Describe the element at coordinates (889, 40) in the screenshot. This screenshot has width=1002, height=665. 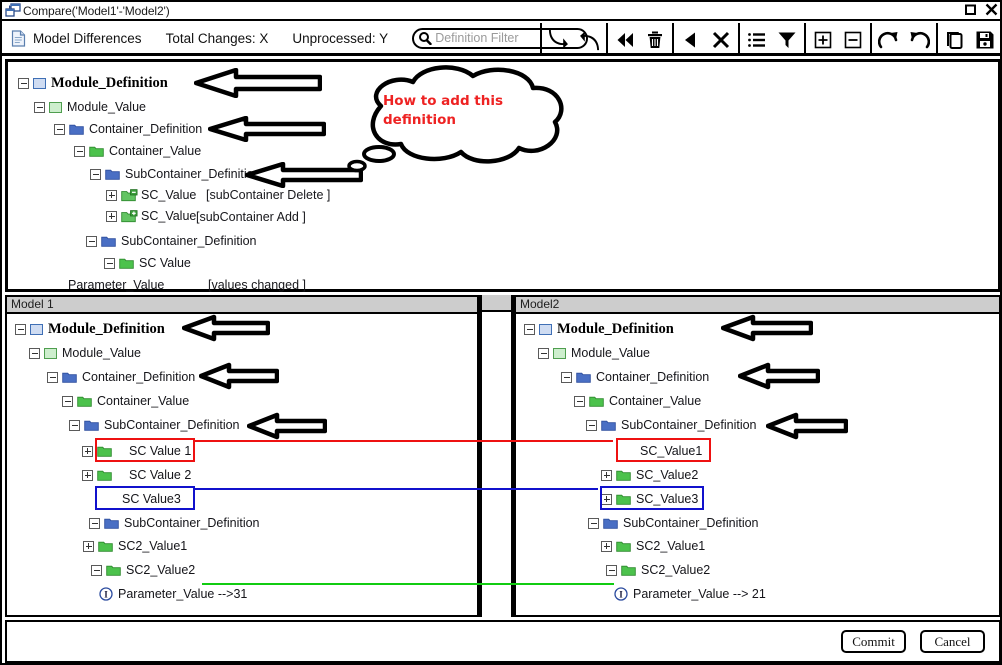
I see `redo-icon` at that location.